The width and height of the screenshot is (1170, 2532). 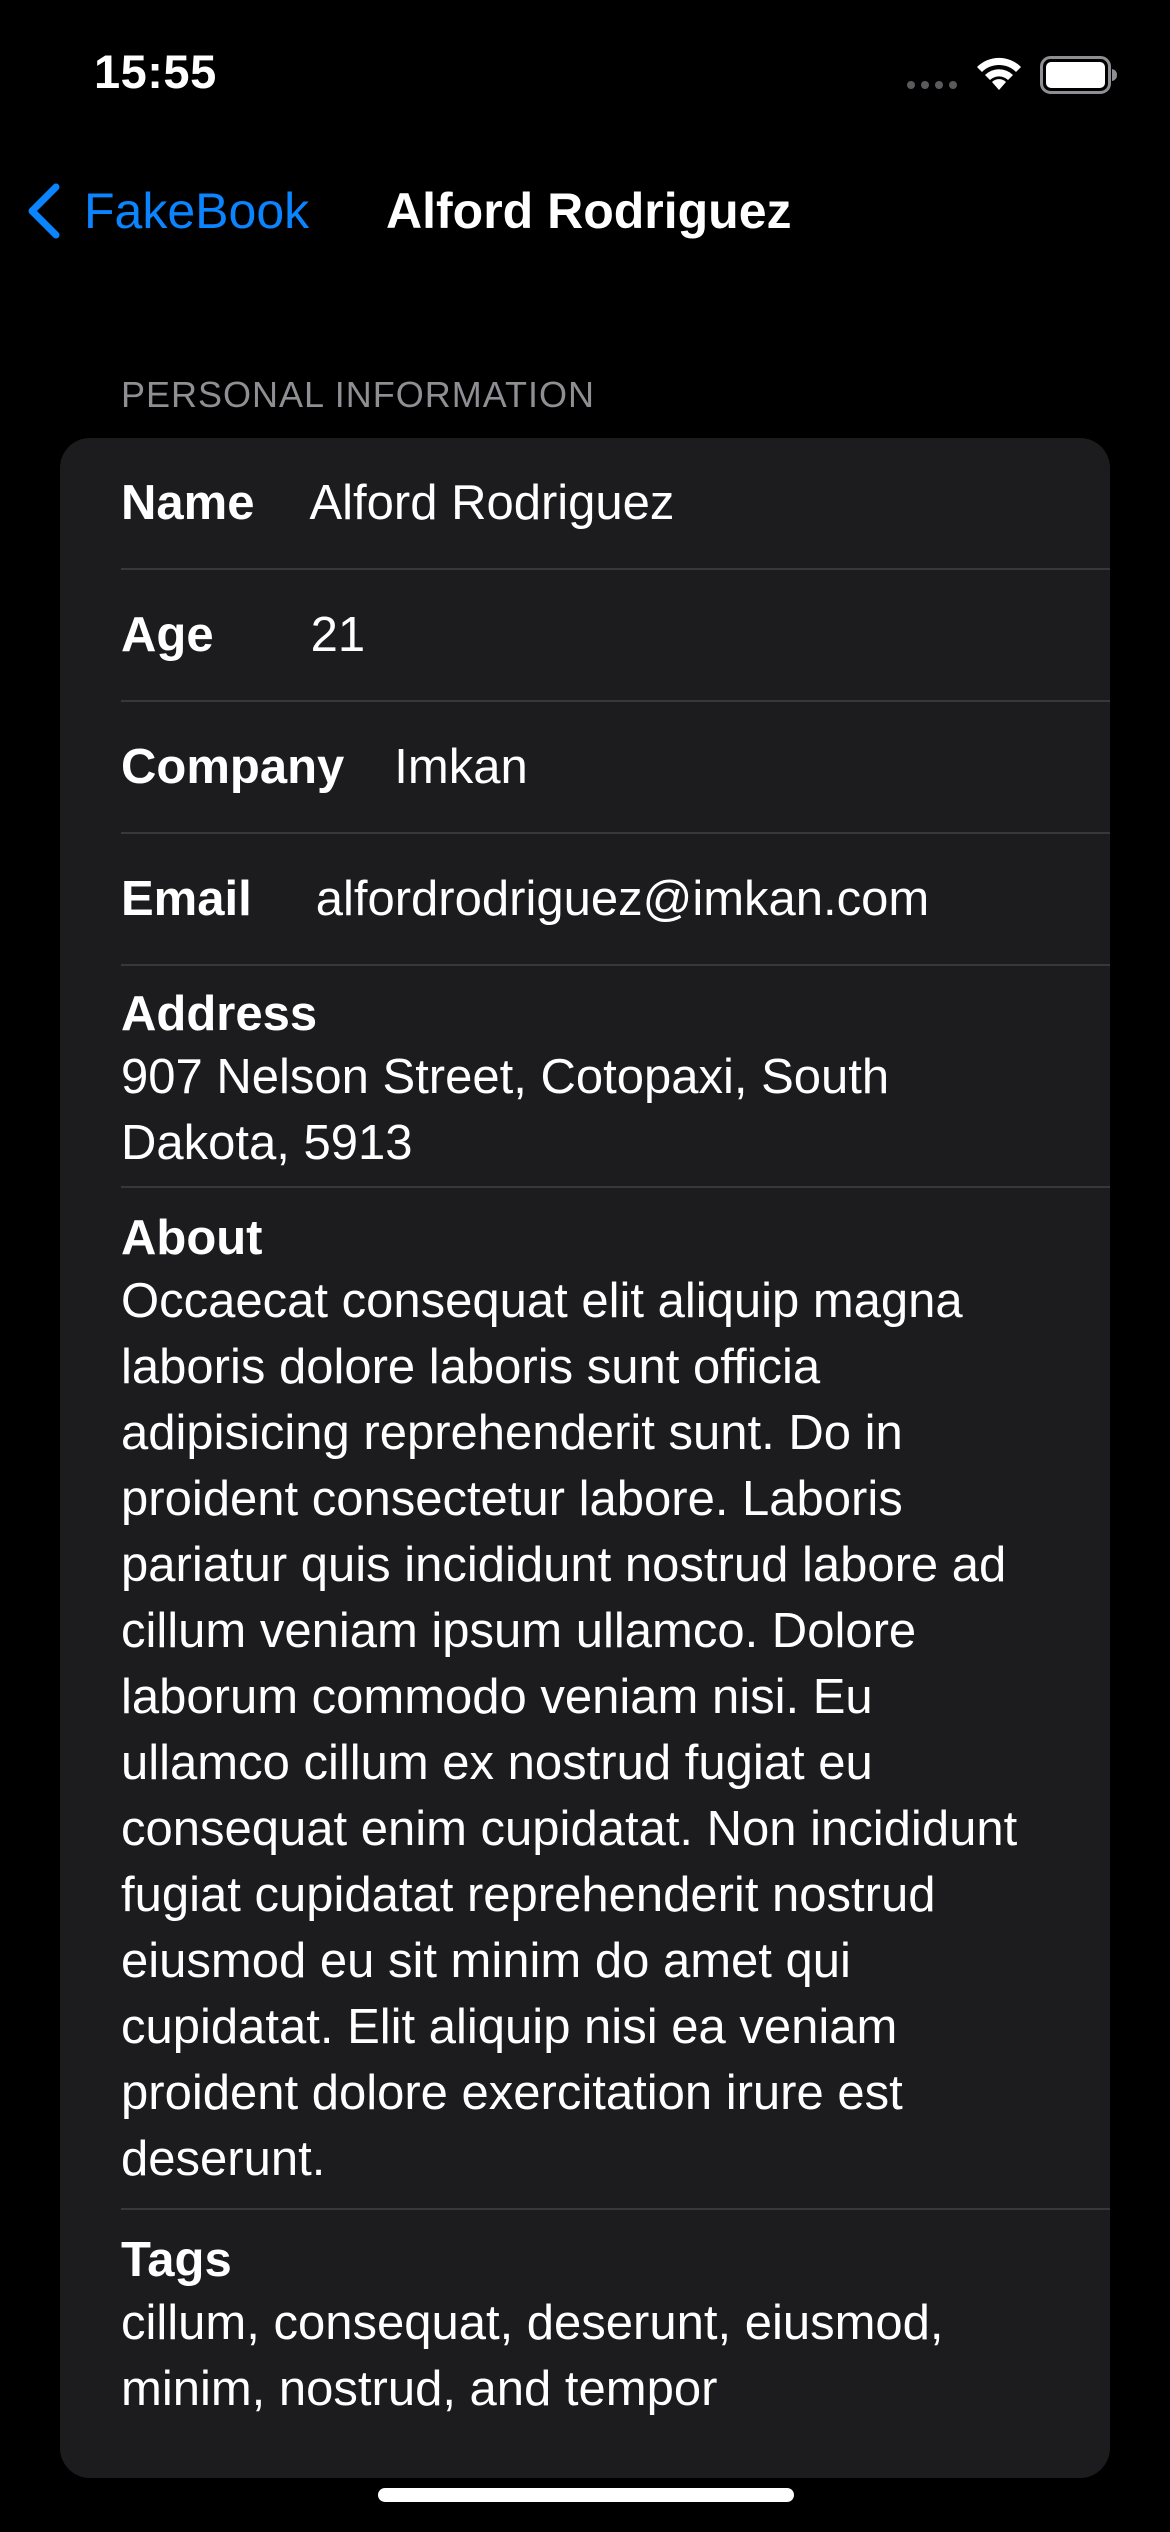 I want to click on age-label: Age, so click(x=167, y=635).